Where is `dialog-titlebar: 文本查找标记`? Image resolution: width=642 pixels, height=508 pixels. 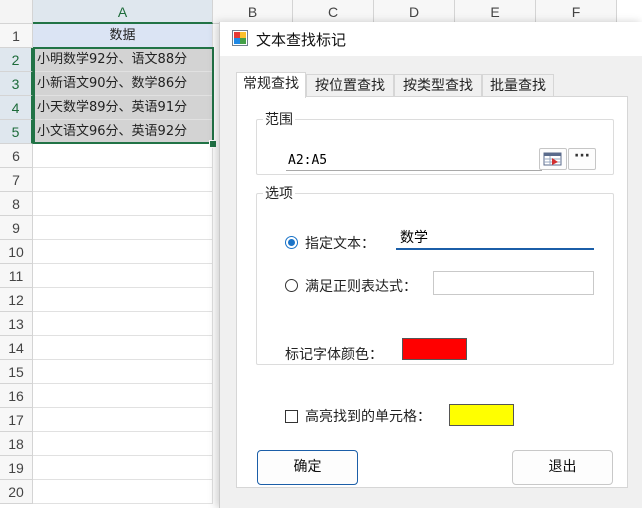
dialog-titlebar: 文本查找标记 is located at coordinates (431, 39).